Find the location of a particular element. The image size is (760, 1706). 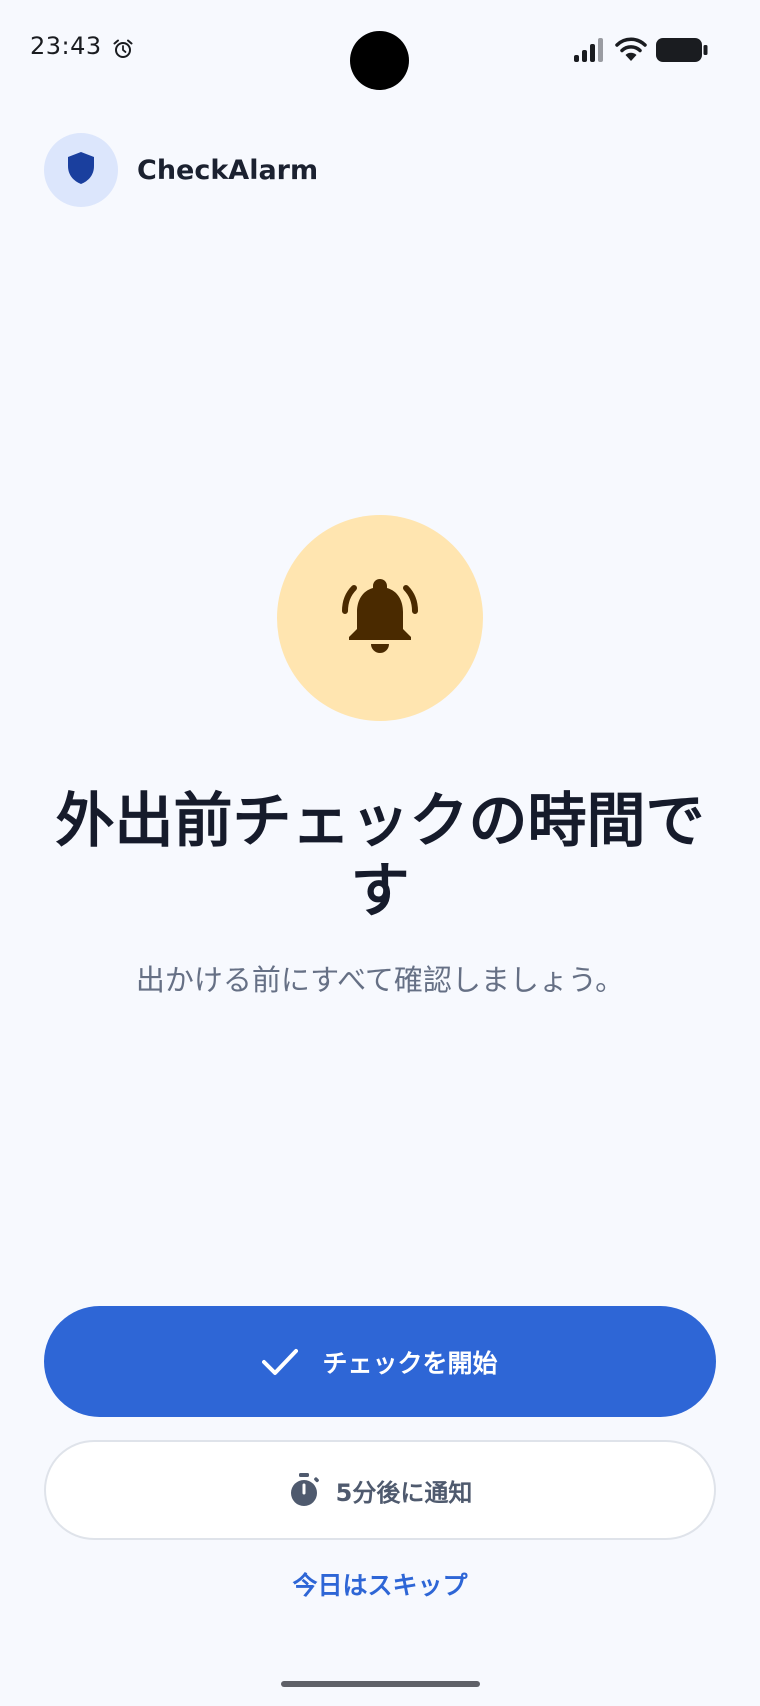

alarm-icon is located at coordinates (123, 51).